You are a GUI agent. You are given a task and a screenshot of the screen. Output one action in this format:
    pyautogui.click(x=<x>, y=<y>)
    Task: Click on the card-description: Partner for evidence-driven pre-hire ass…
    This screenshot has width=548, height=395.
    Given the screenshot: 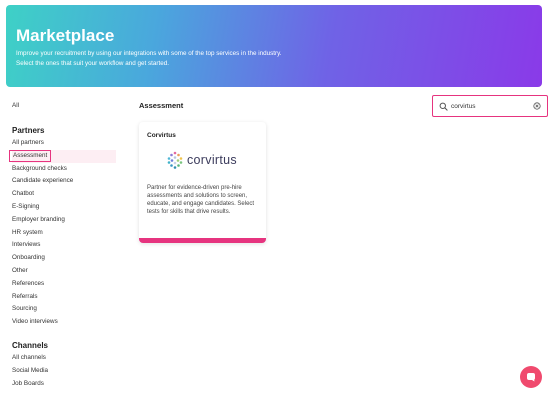 What is the action you would take?
    pyautogui.click(x=201, y=200)
    